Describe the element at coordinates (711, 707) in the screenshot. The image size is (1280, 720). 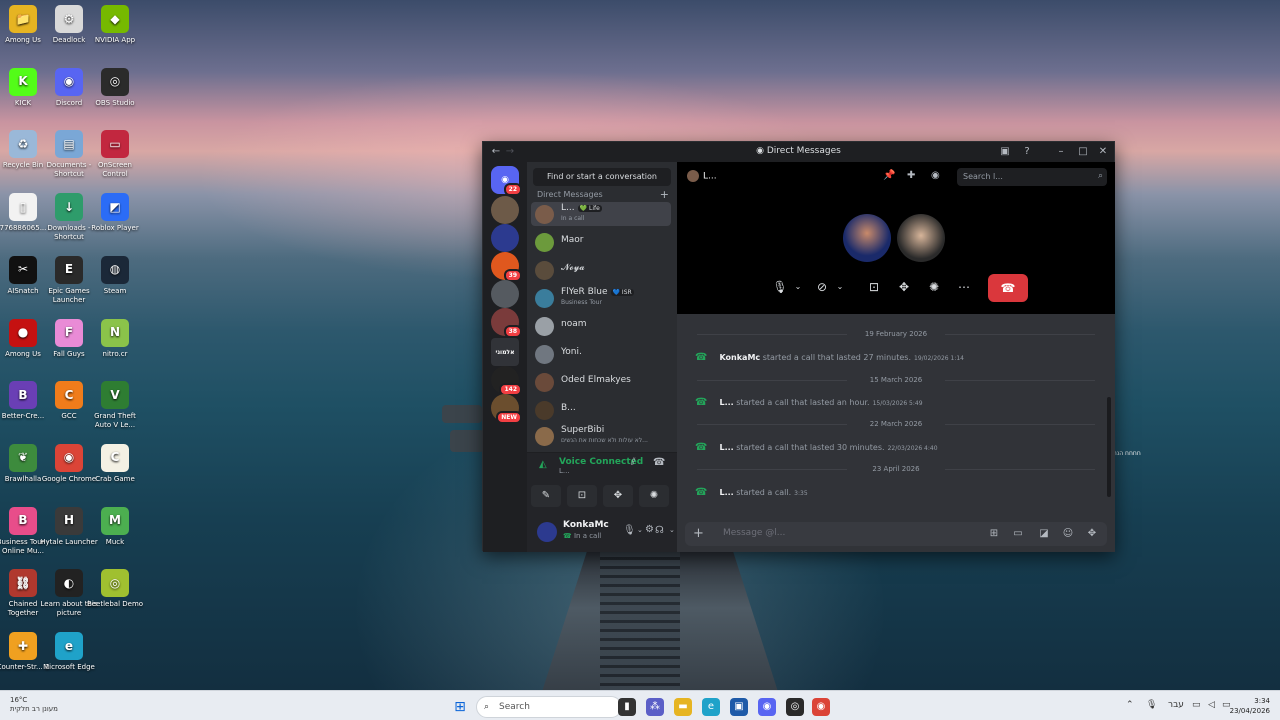
I see `edge-icon: e` at that location.